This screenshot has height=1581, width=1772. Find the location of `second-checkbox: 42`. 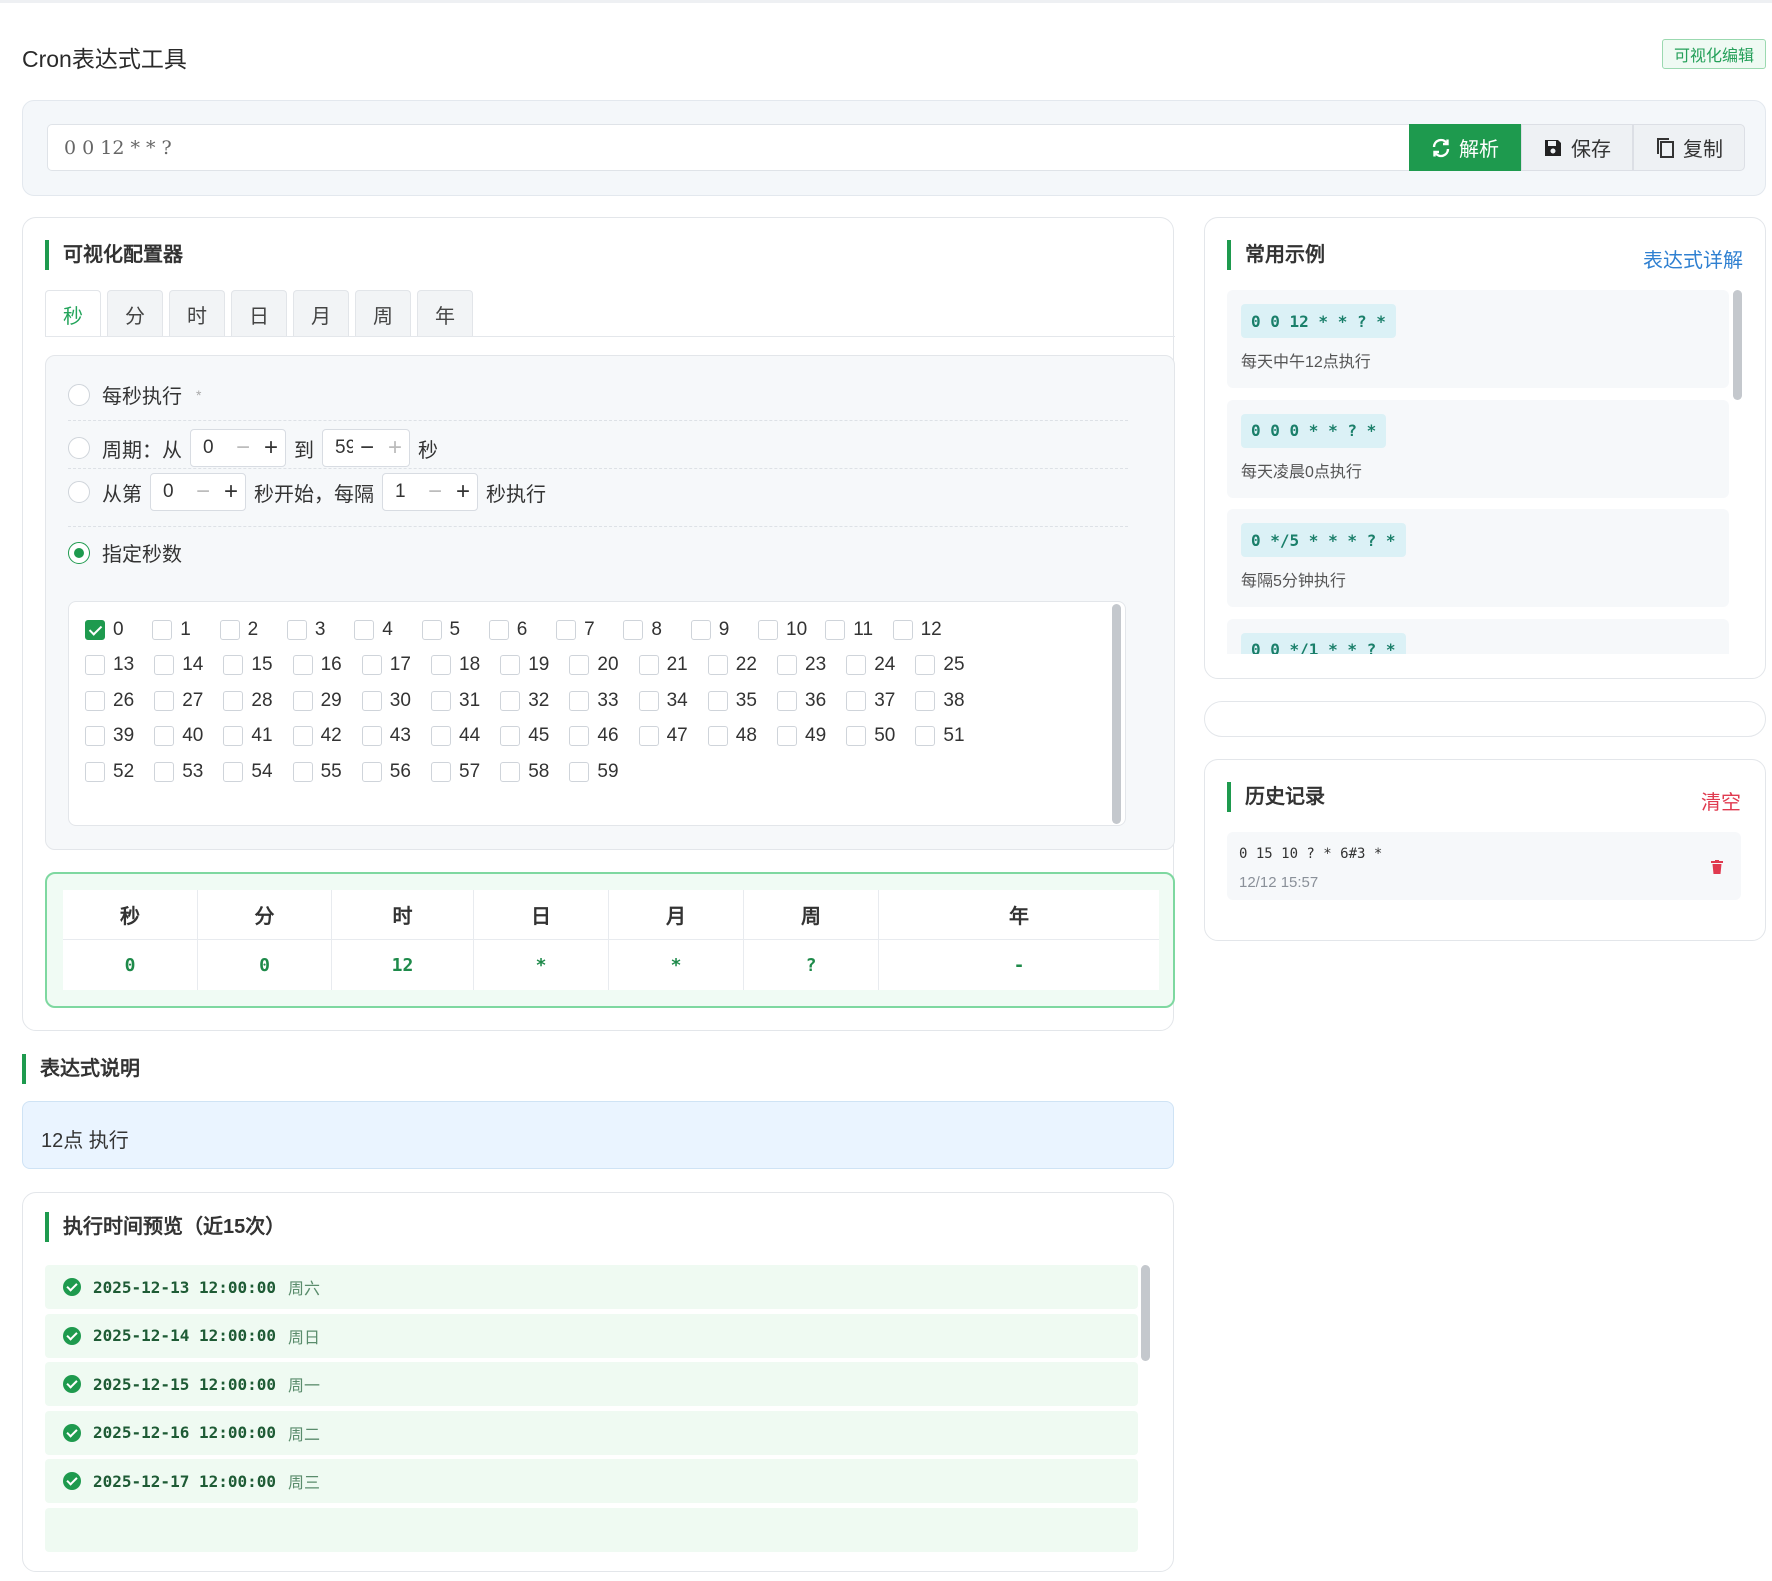

second-checkbox: 42 is located at coordinates (317, 736).